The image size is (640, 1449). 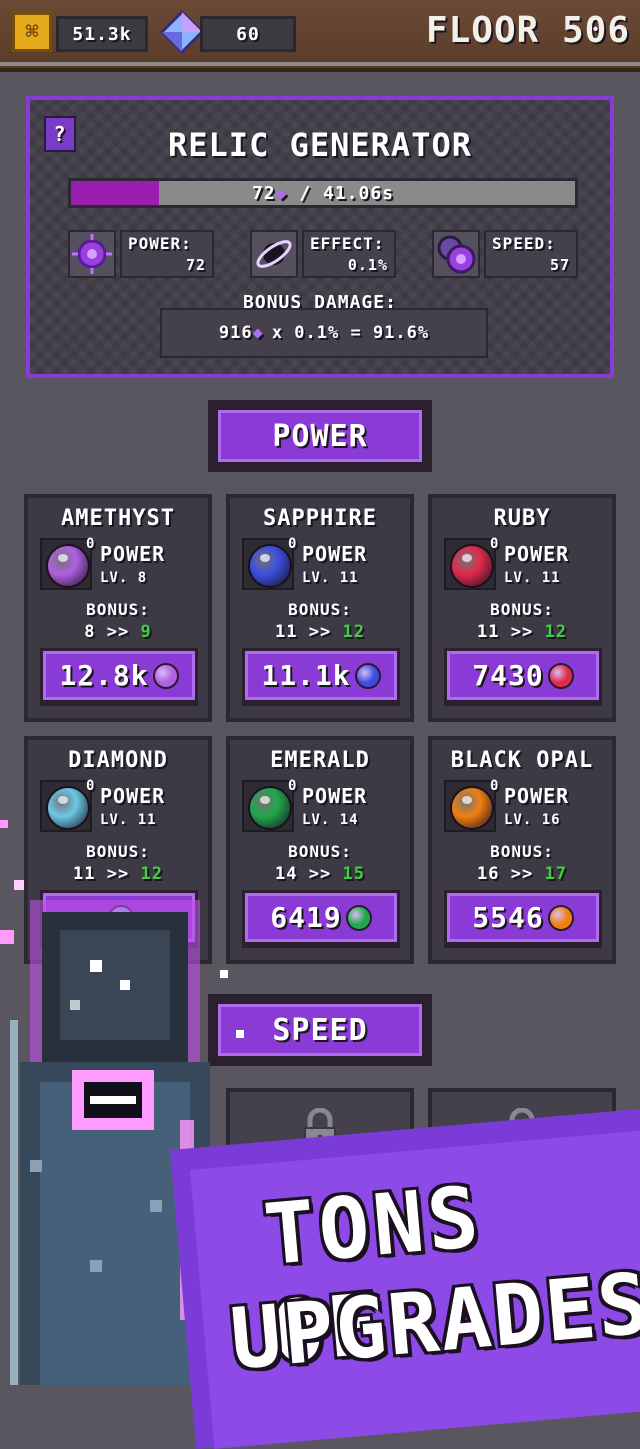 What do you see at coordinates (320, 64) in the screenshot?
I see `divider` at bounding box center [320, 64].